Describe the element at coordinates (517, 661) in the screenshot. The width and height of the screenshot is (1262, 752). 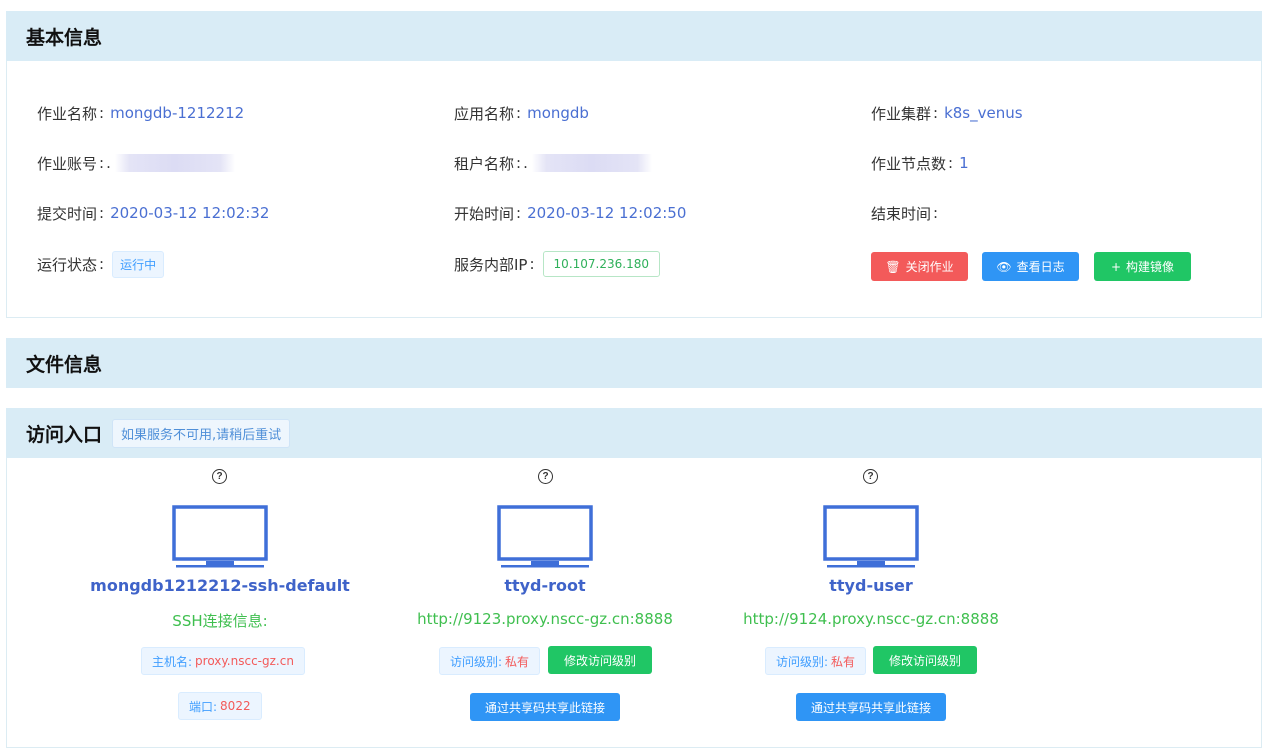
I see `ttyd-root-level-value: 私有` at that location.